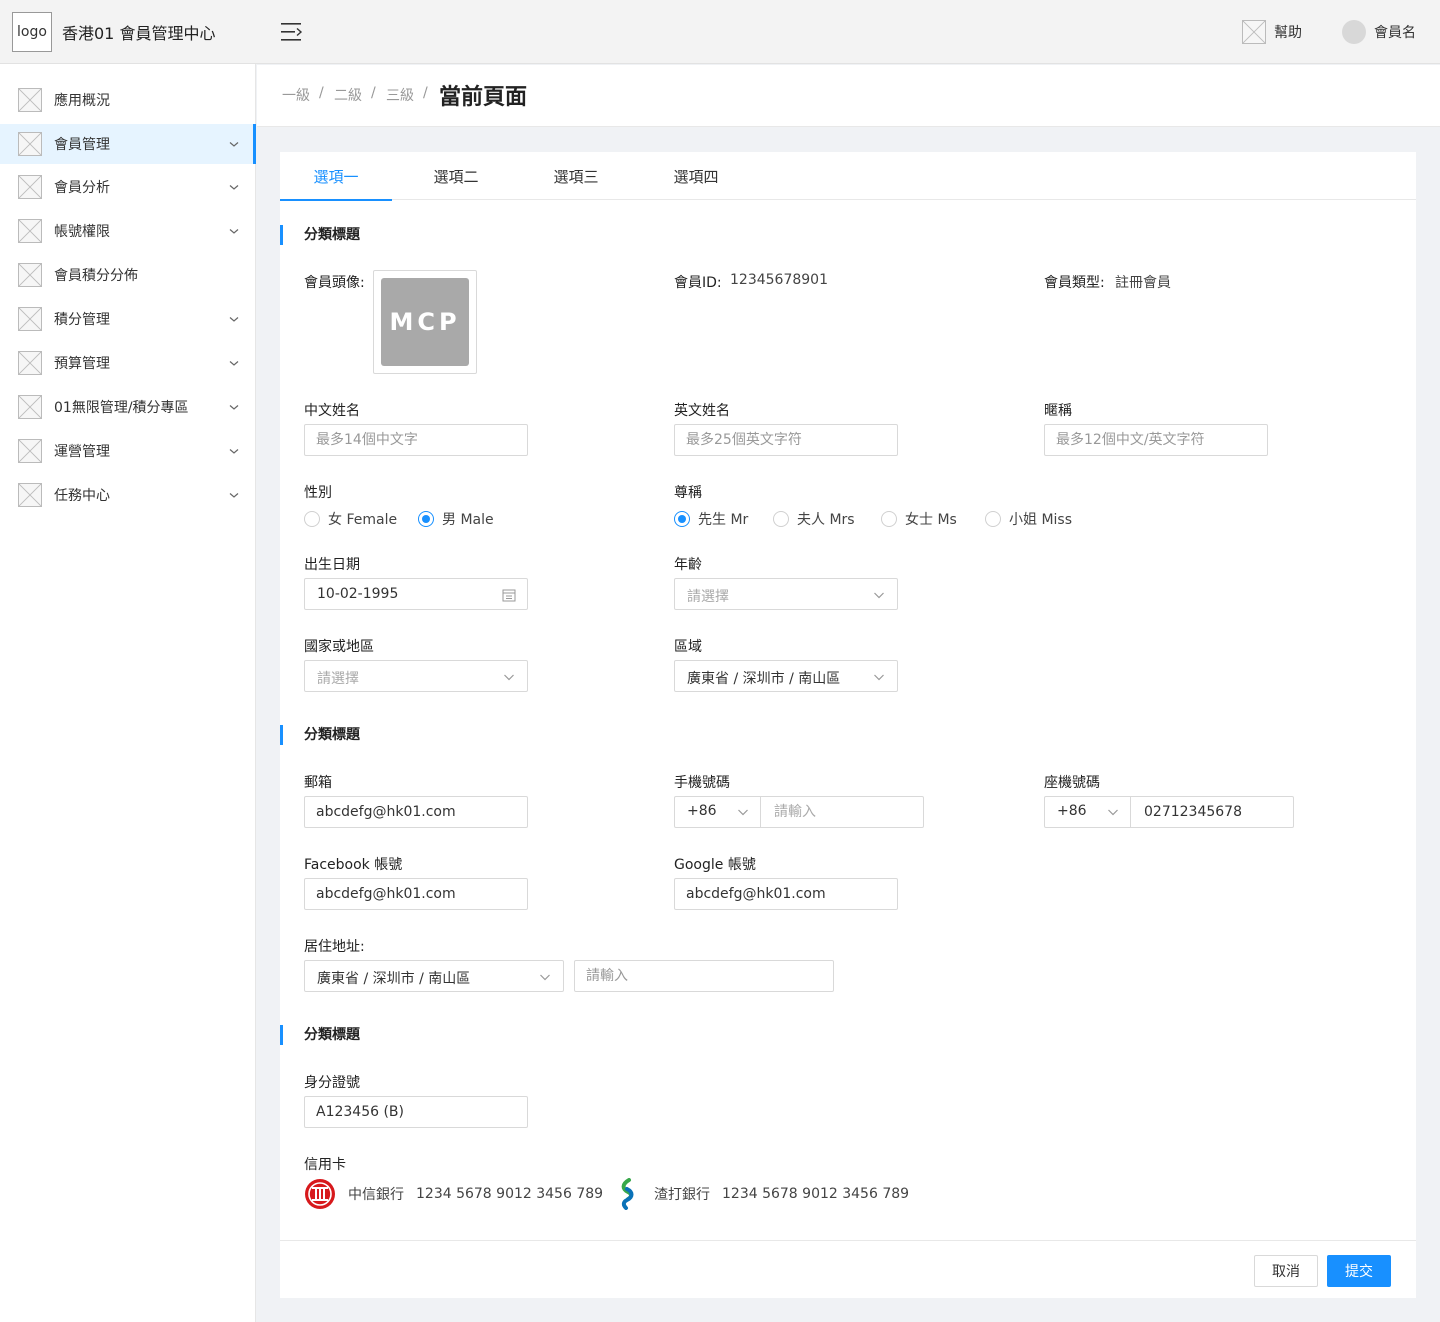 This screenshot has width=1440, height=1322. Describe the element at coordinates (576, 176) in the screenshot. I see `tab-option-3: 選項三` at that location.